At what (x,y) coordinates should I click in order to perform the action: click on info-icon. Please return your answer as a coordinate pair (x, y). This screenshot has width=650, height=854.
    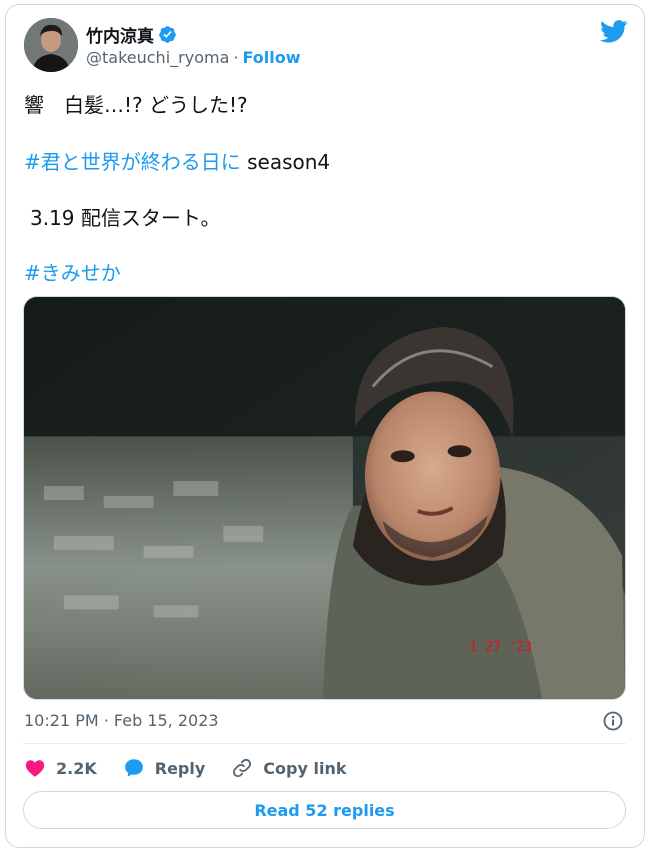
    Looking at the image, I should click on (613, 721).